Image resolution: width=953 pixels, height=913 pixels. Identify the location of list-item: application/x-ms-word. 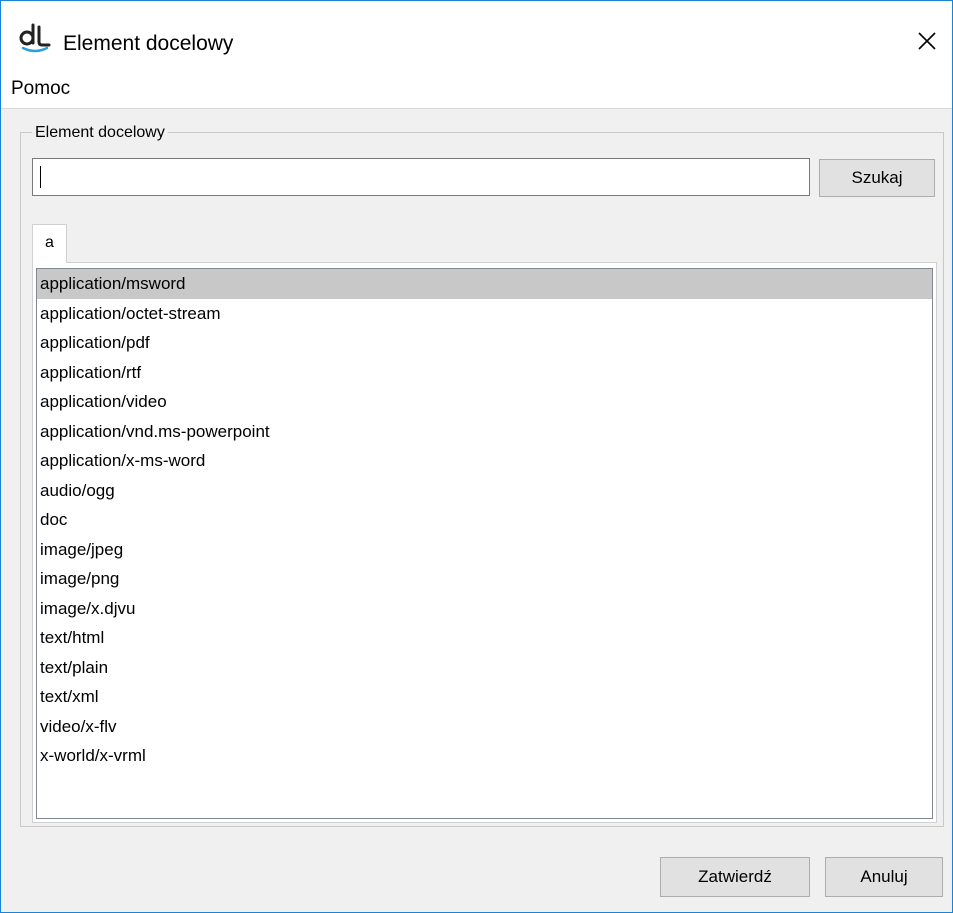
(484, 461).